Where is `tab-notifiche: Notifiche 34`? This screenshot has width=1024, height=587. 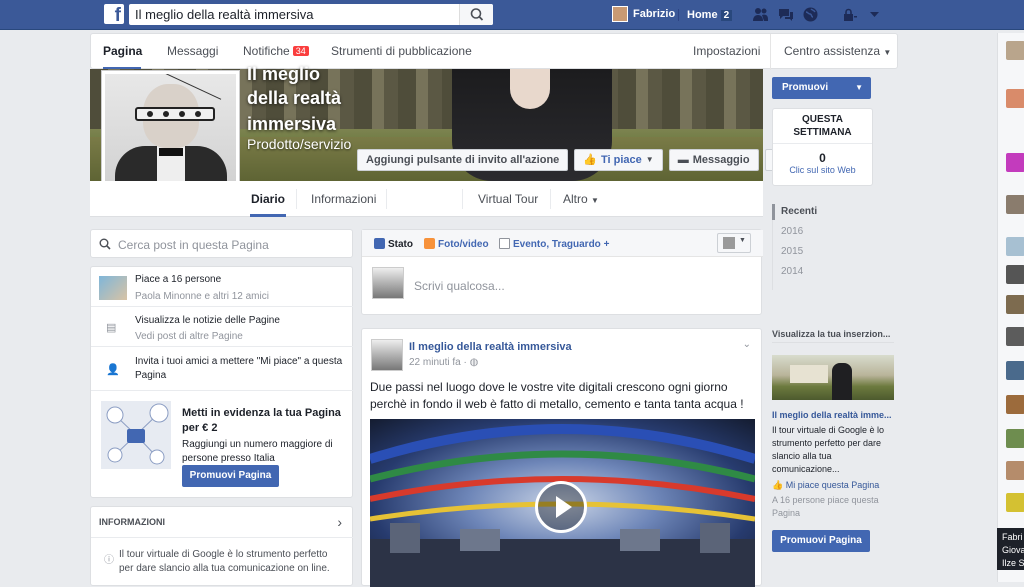
tab-notifiche: Notifiche 34 is located at coordinates (276, 51).